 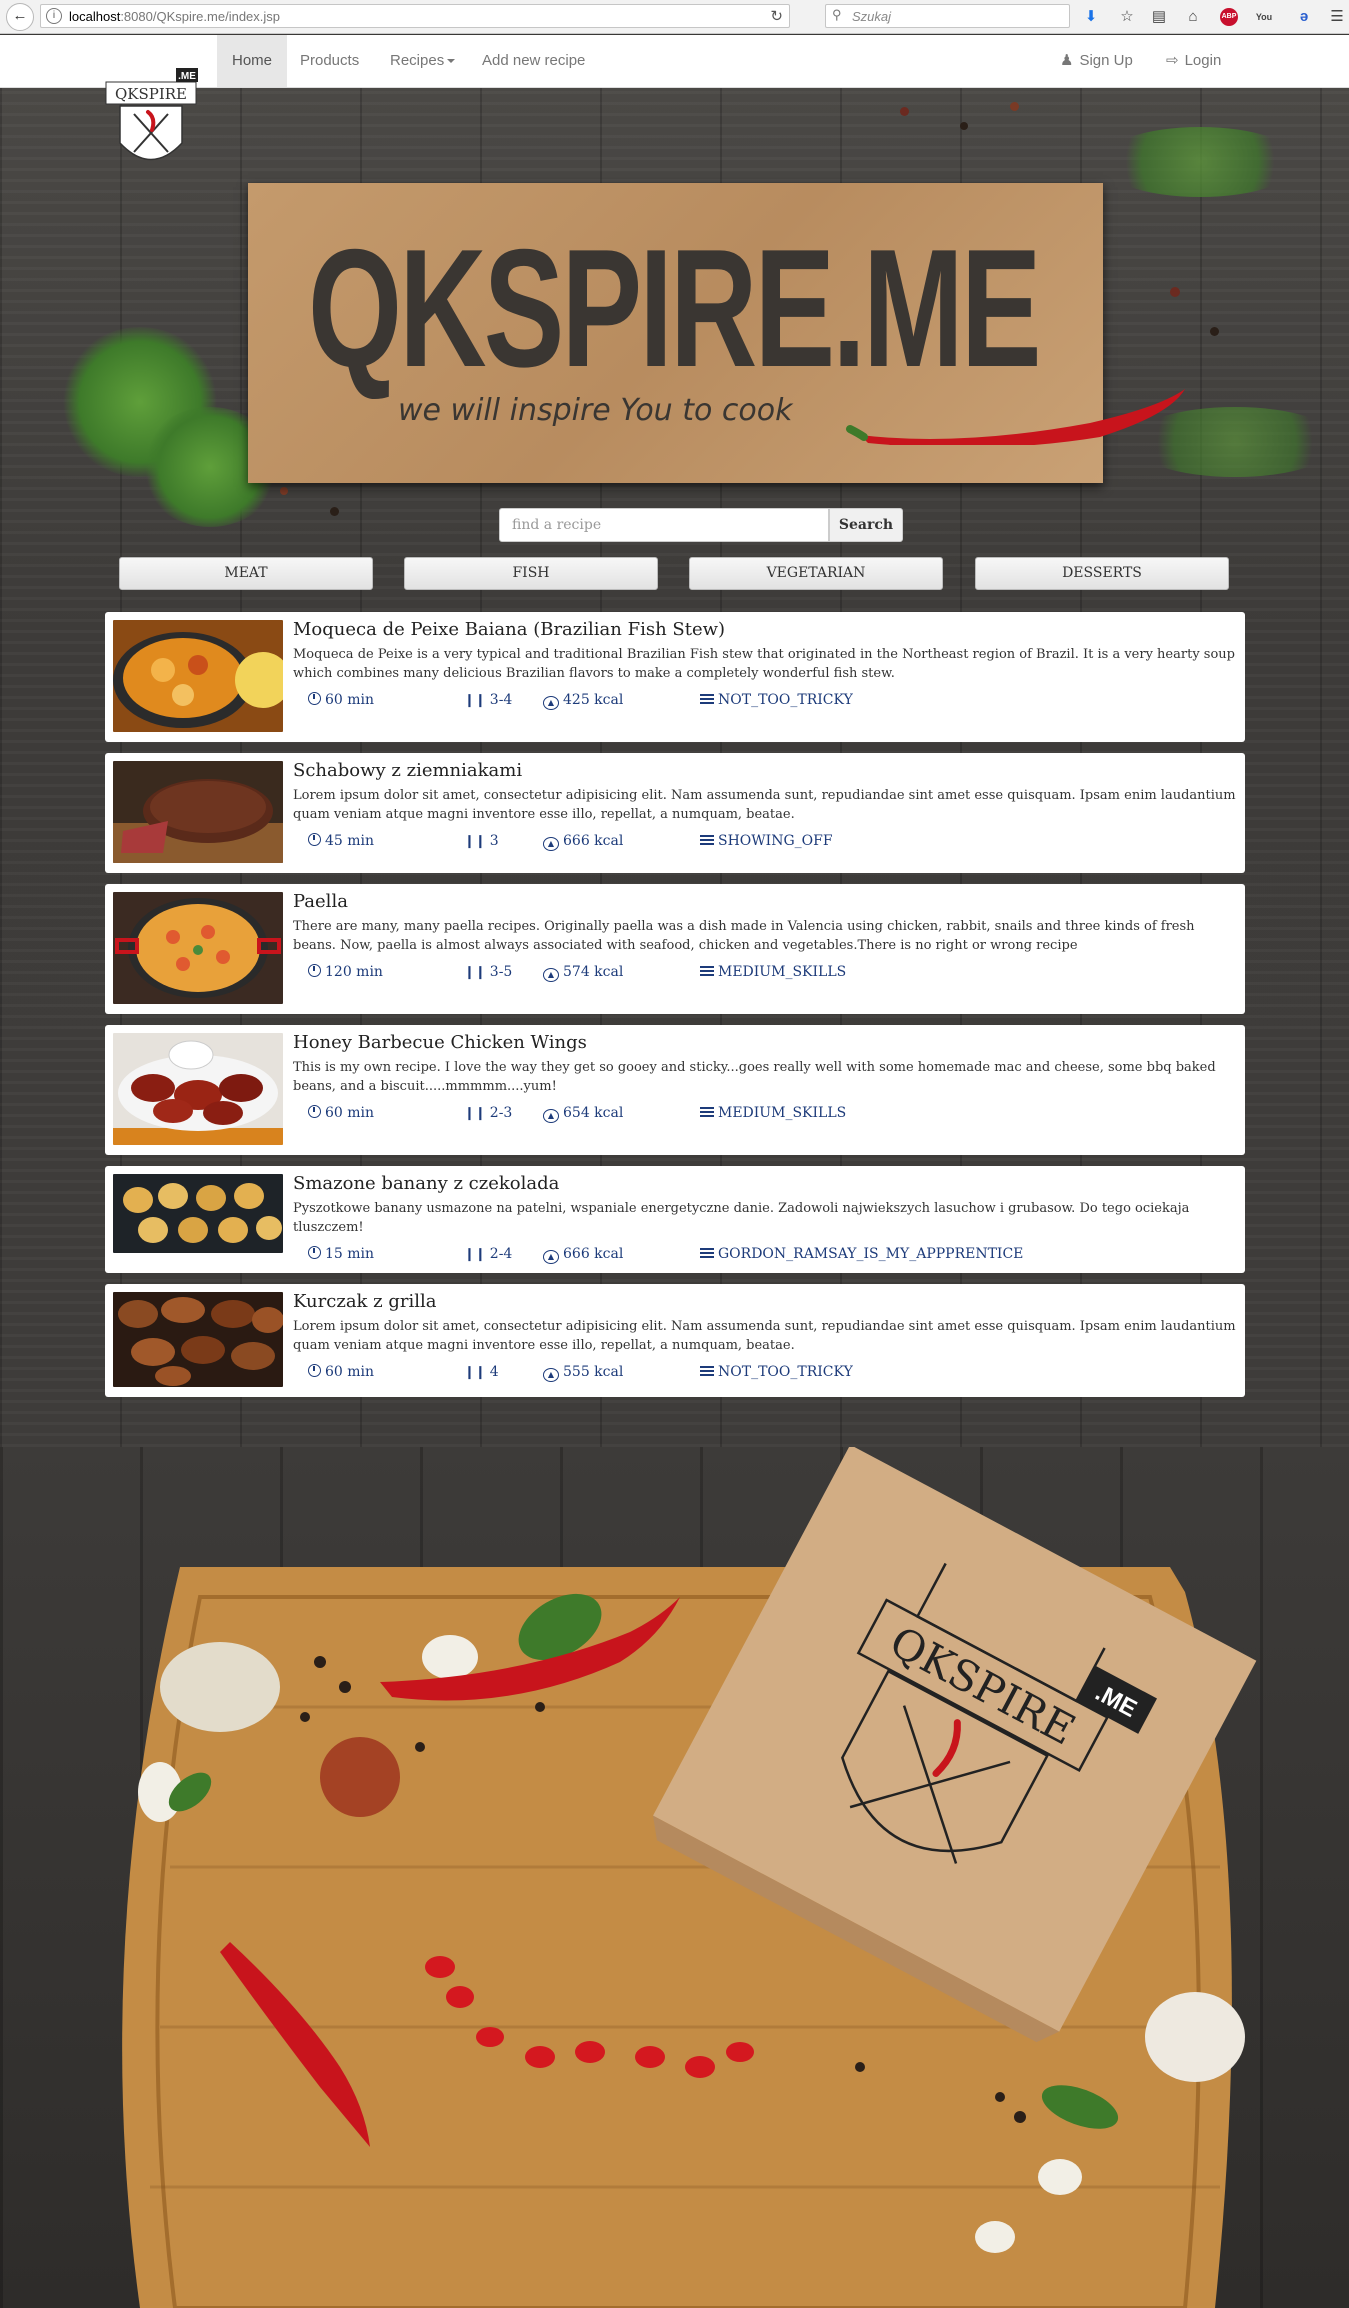 I want to click on nav-login: ⇨ Login, so click(x=1193, y=61).